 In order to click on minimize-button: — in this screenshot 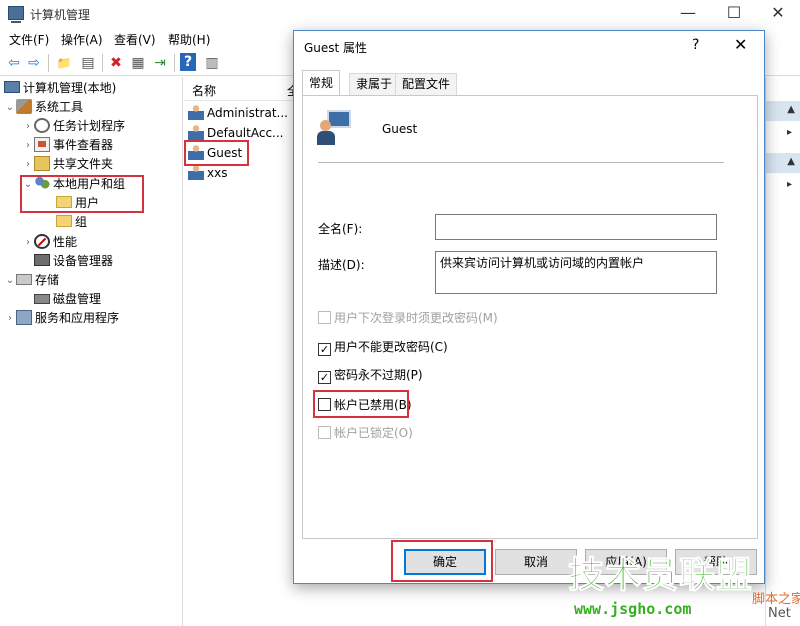, I will do `click(688, 14)`.